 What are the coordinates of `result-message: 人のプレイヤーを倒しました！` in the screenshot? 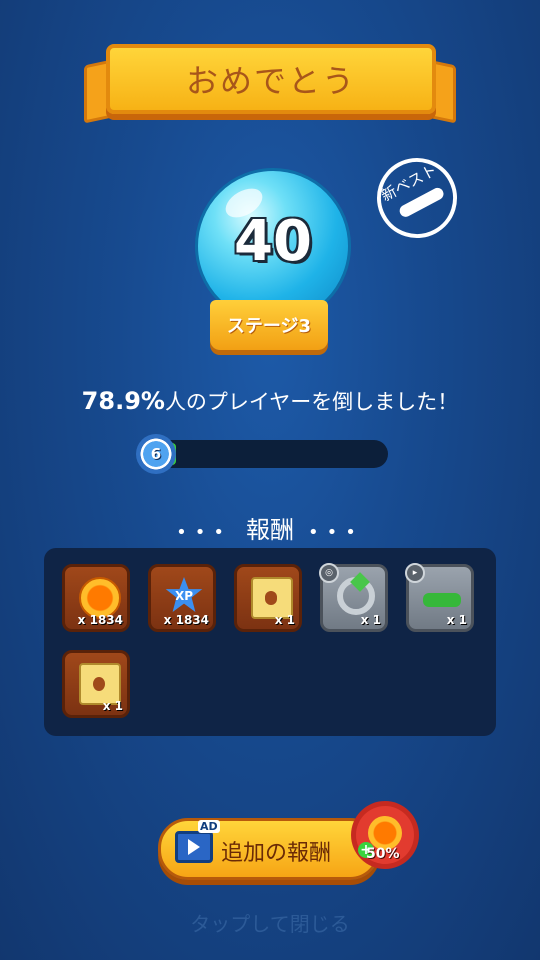 It's located at (311, 402).